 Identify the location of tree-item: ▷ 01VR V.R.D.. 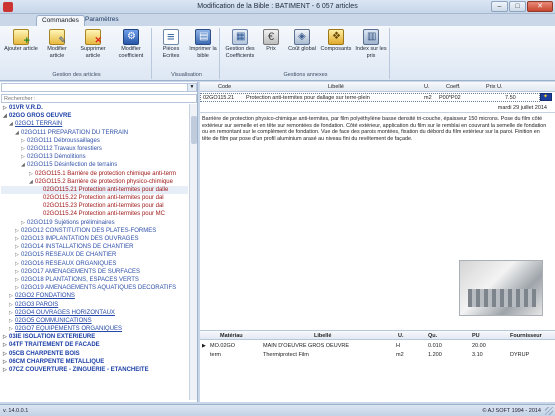
(94, 108).